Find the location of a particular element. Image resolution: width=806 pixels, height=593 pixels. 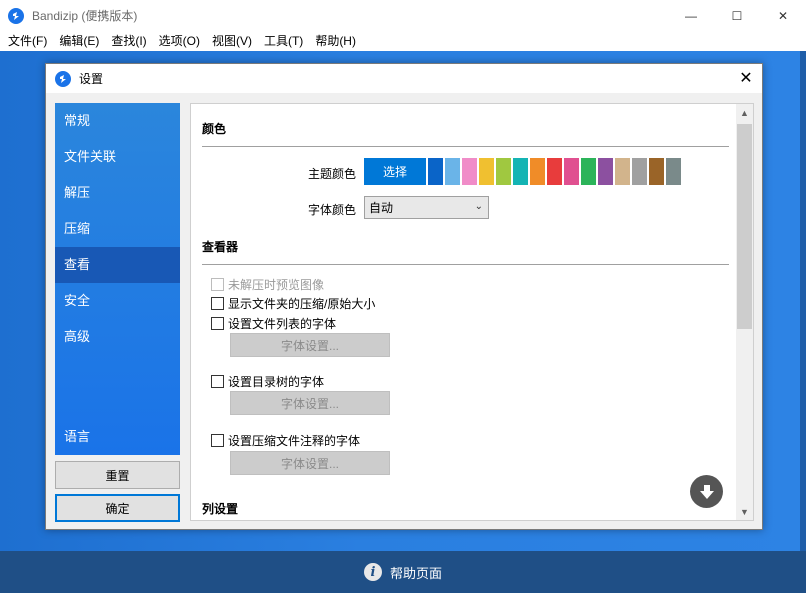

scroll-down-float-button is located at coordinates (706, 491).